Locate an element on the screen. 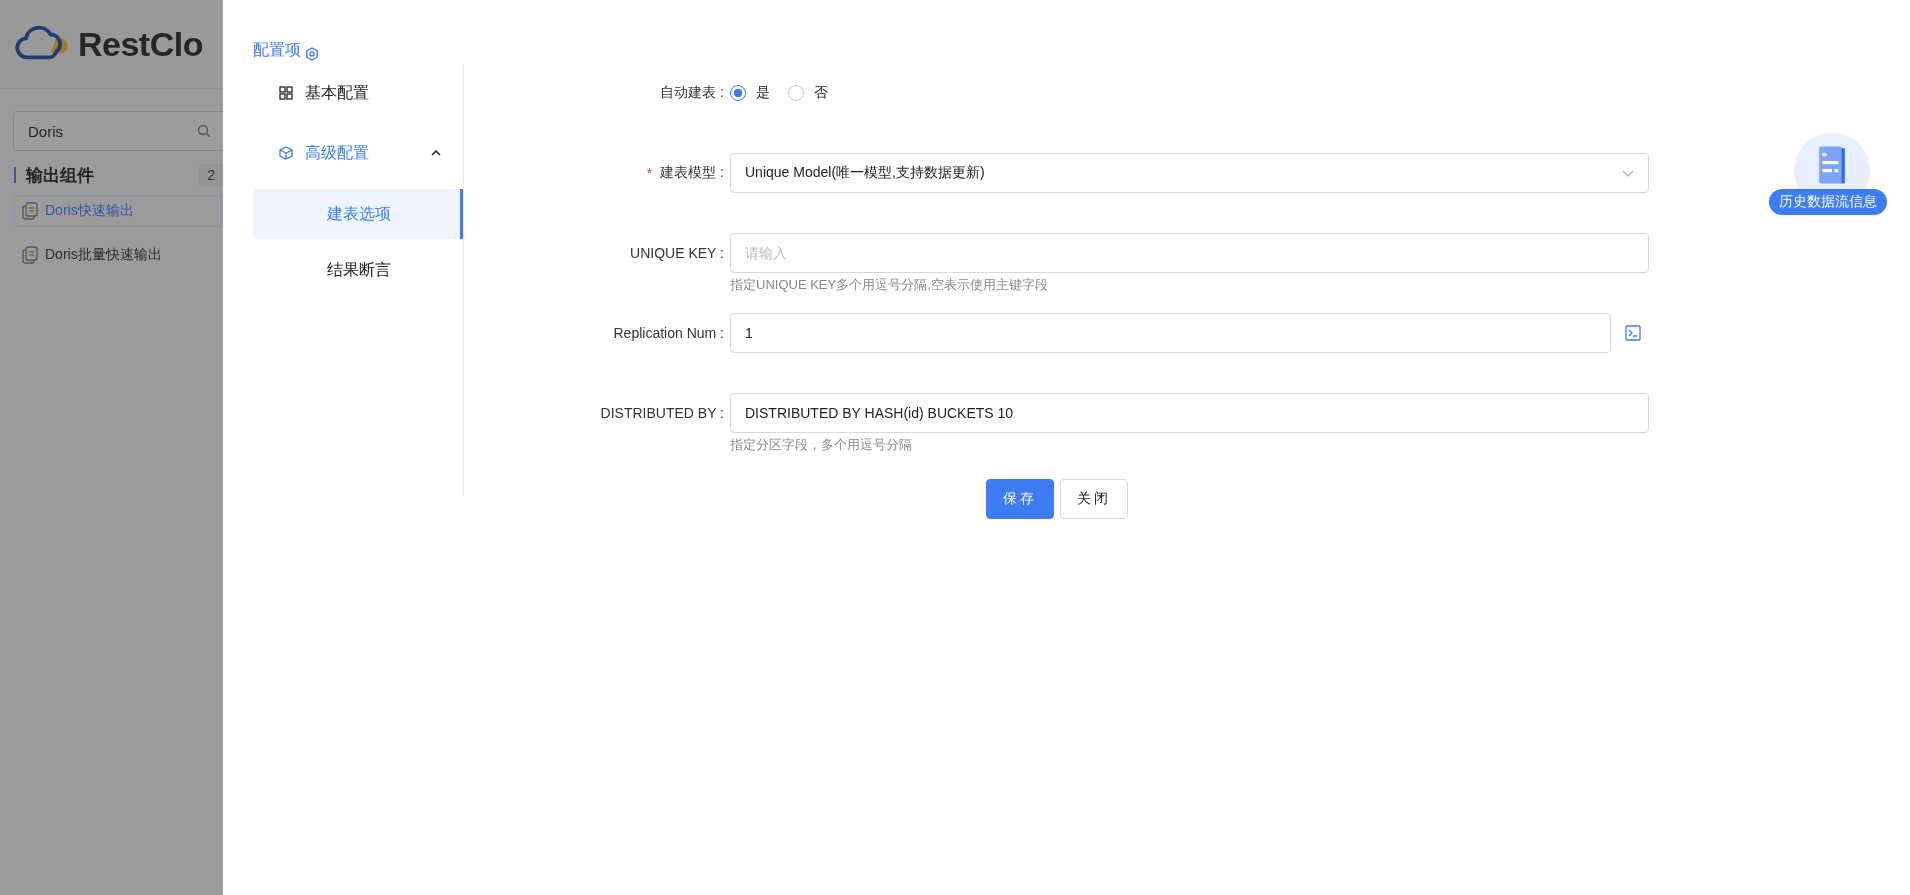 This screenshot has width=1910, height=895. radio-option: 否 is located at coordinates (808, 93).